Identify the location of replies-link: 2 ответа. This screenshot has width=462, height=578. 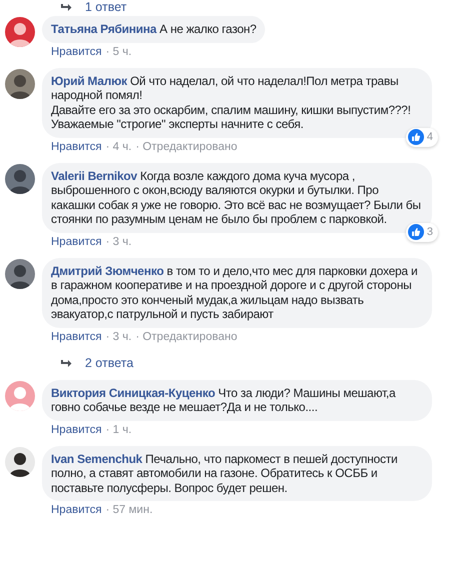
(109, 363).